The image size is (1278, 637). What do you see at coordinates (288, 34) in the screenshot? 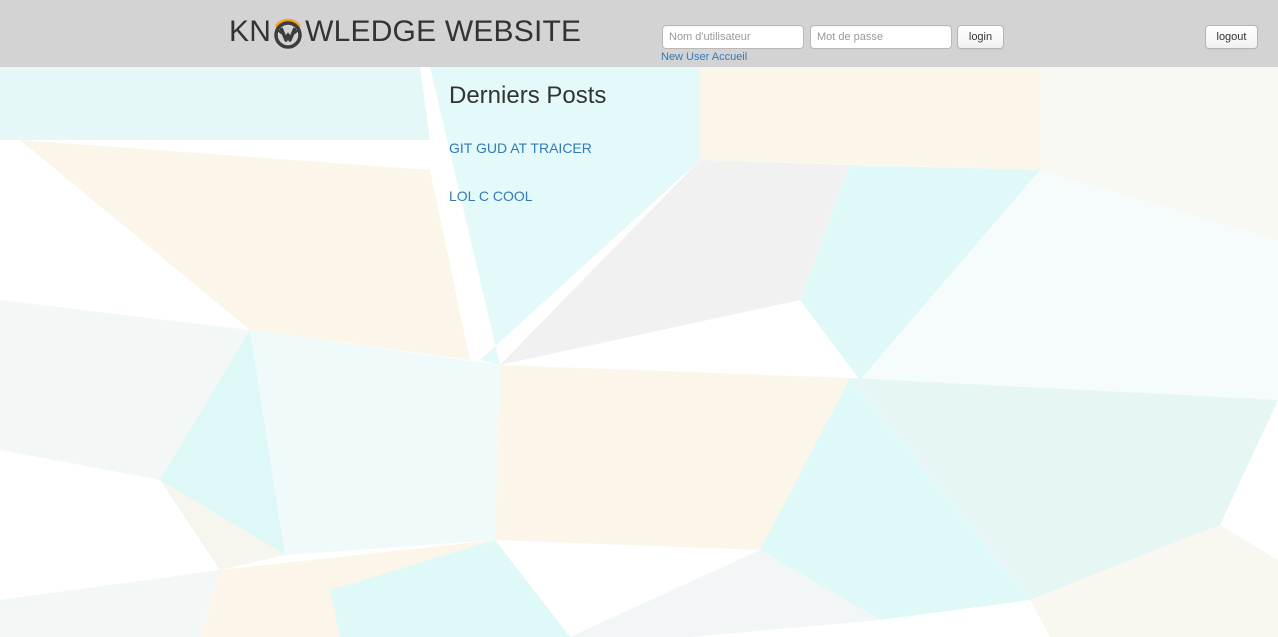
I see `overwatch-emblem-icon` at bounding box center [288, 34].